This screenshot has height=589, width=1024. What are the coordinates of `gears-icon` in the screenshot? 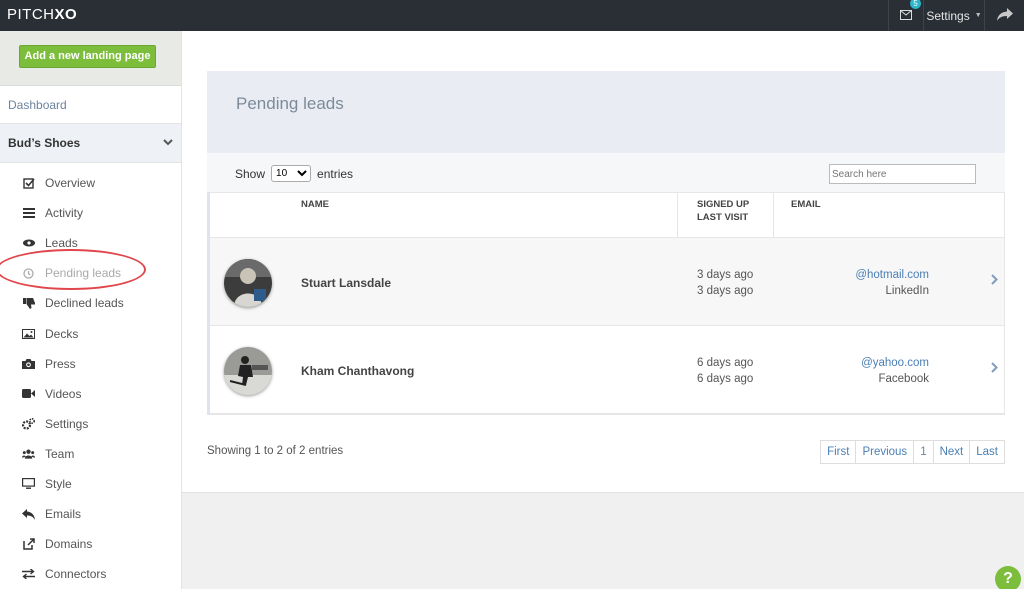 It's located at (28, 423).